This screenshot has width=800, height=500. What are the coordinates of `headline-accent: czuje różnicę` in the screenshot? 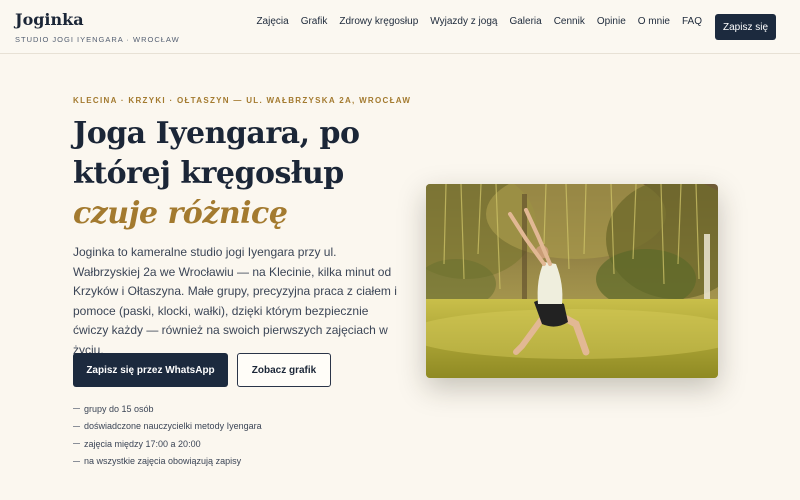 It's located at (180, 213).